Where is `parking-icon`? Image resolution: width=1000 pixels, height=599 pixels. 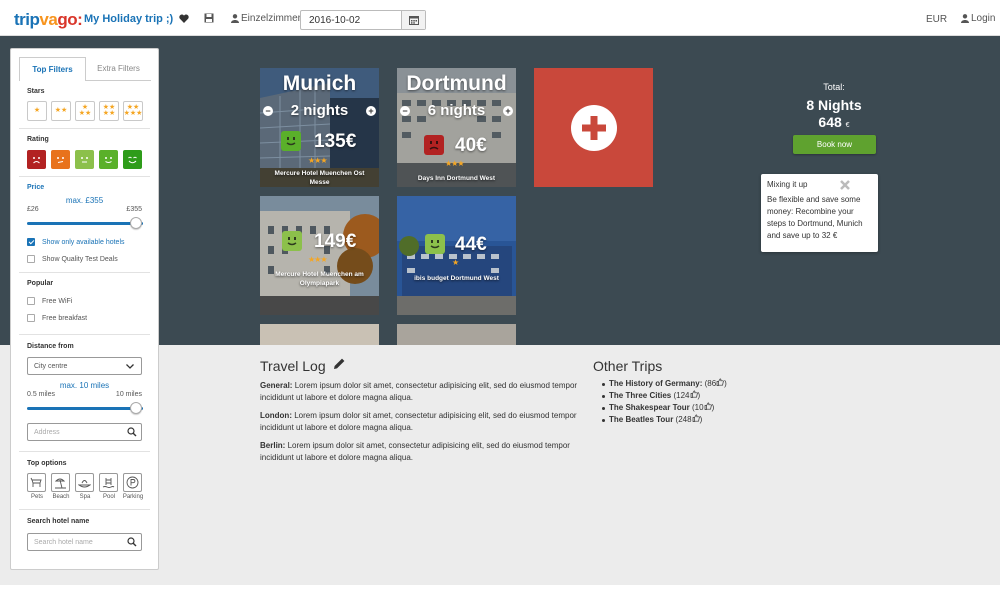 parking-icon is located at coordinates (132, 482).